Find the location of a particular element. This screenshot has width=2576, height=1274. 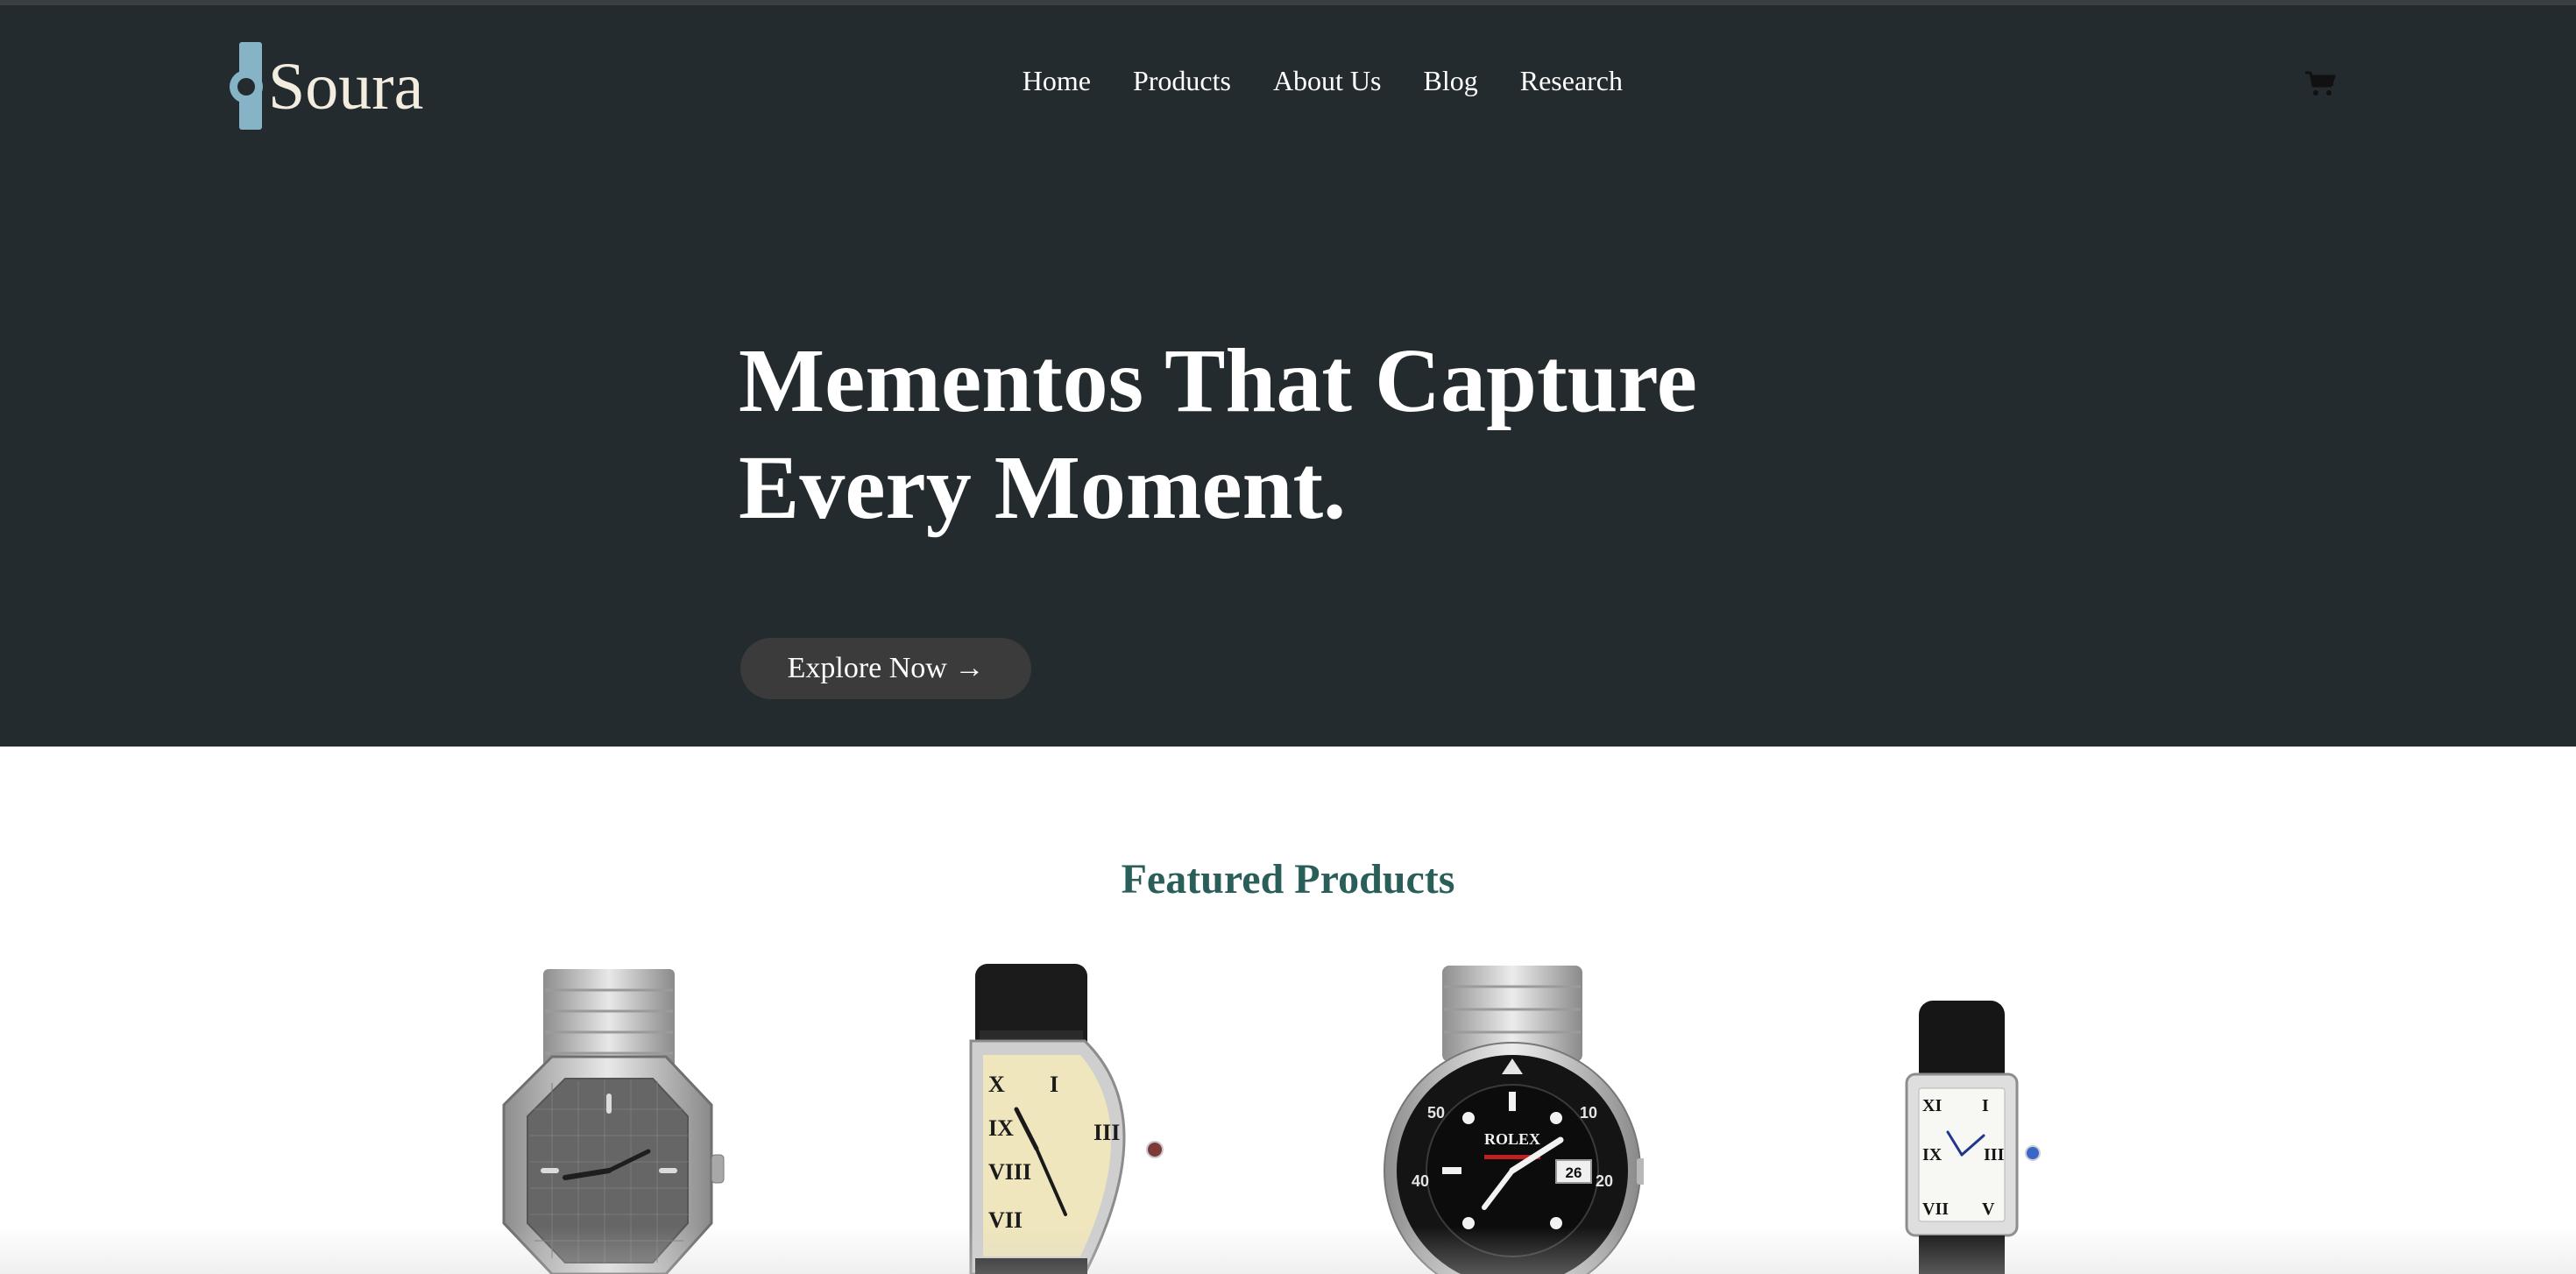

brand-logo: Soura is located at coordinates (326, 86).